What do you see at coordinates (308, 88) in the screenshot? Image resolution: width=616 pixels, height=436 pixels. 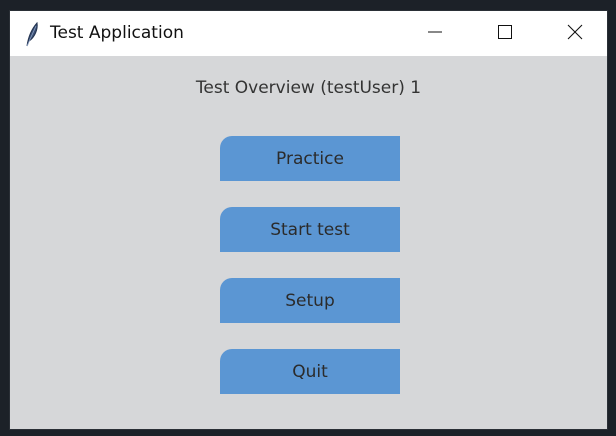 I see `page-heading: Test Overview (testUser) 1` at bounding box center [308, 88].